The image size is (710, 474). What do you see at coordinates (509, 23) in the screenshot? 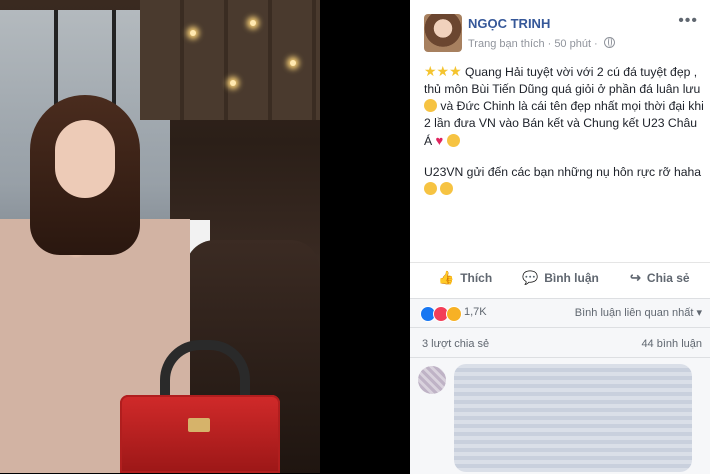
I see `author-name: NGỌC TRINH` at bounding box center [509, 23].